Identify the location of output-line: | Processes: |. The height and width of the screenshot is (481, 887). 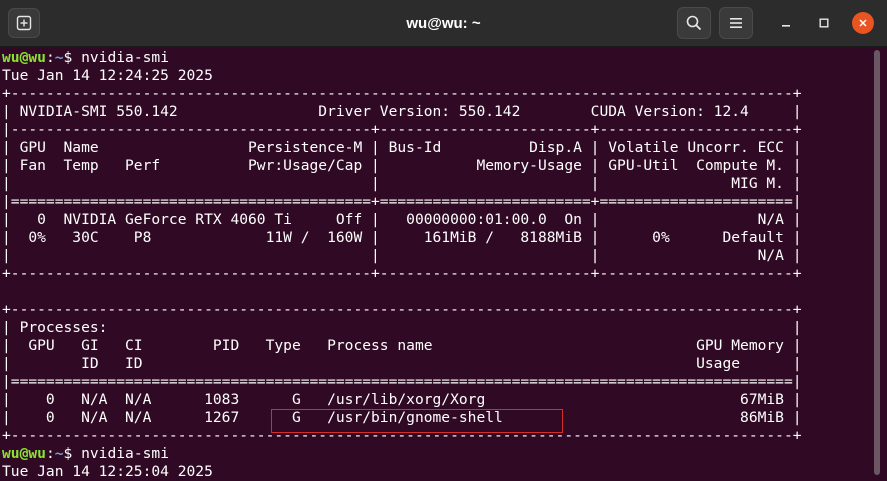
(402, 327).